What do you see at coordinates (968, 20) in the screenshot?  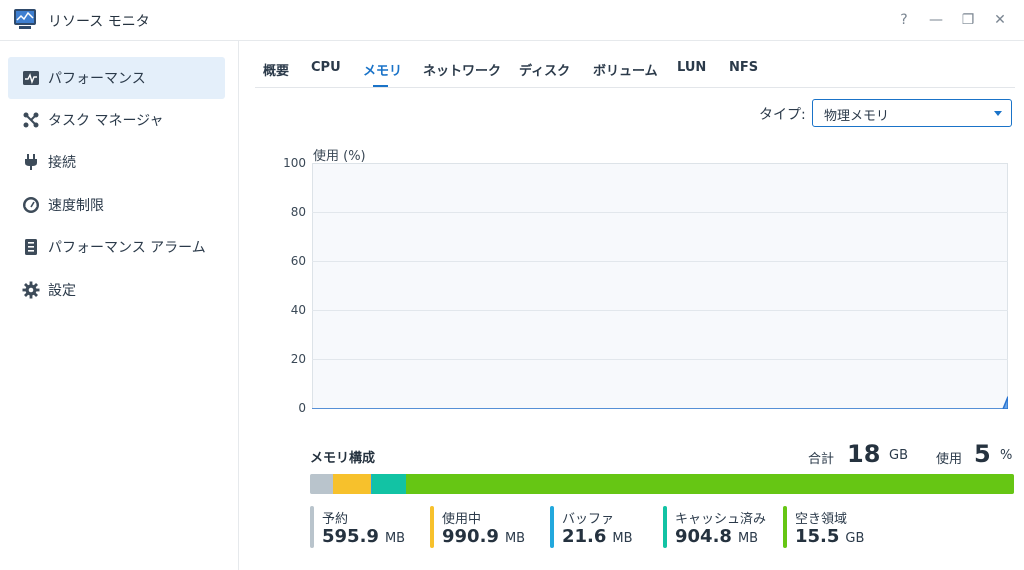 I see `restore-icon: ❐` at bounding box center [968, 20].